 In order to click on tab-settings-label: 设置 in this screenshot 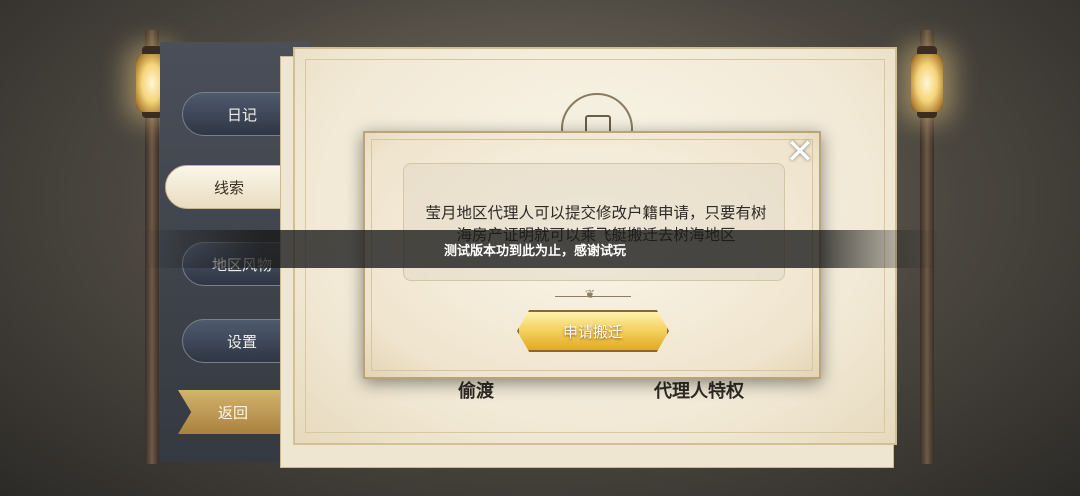, I will do `click(241, 341)`.